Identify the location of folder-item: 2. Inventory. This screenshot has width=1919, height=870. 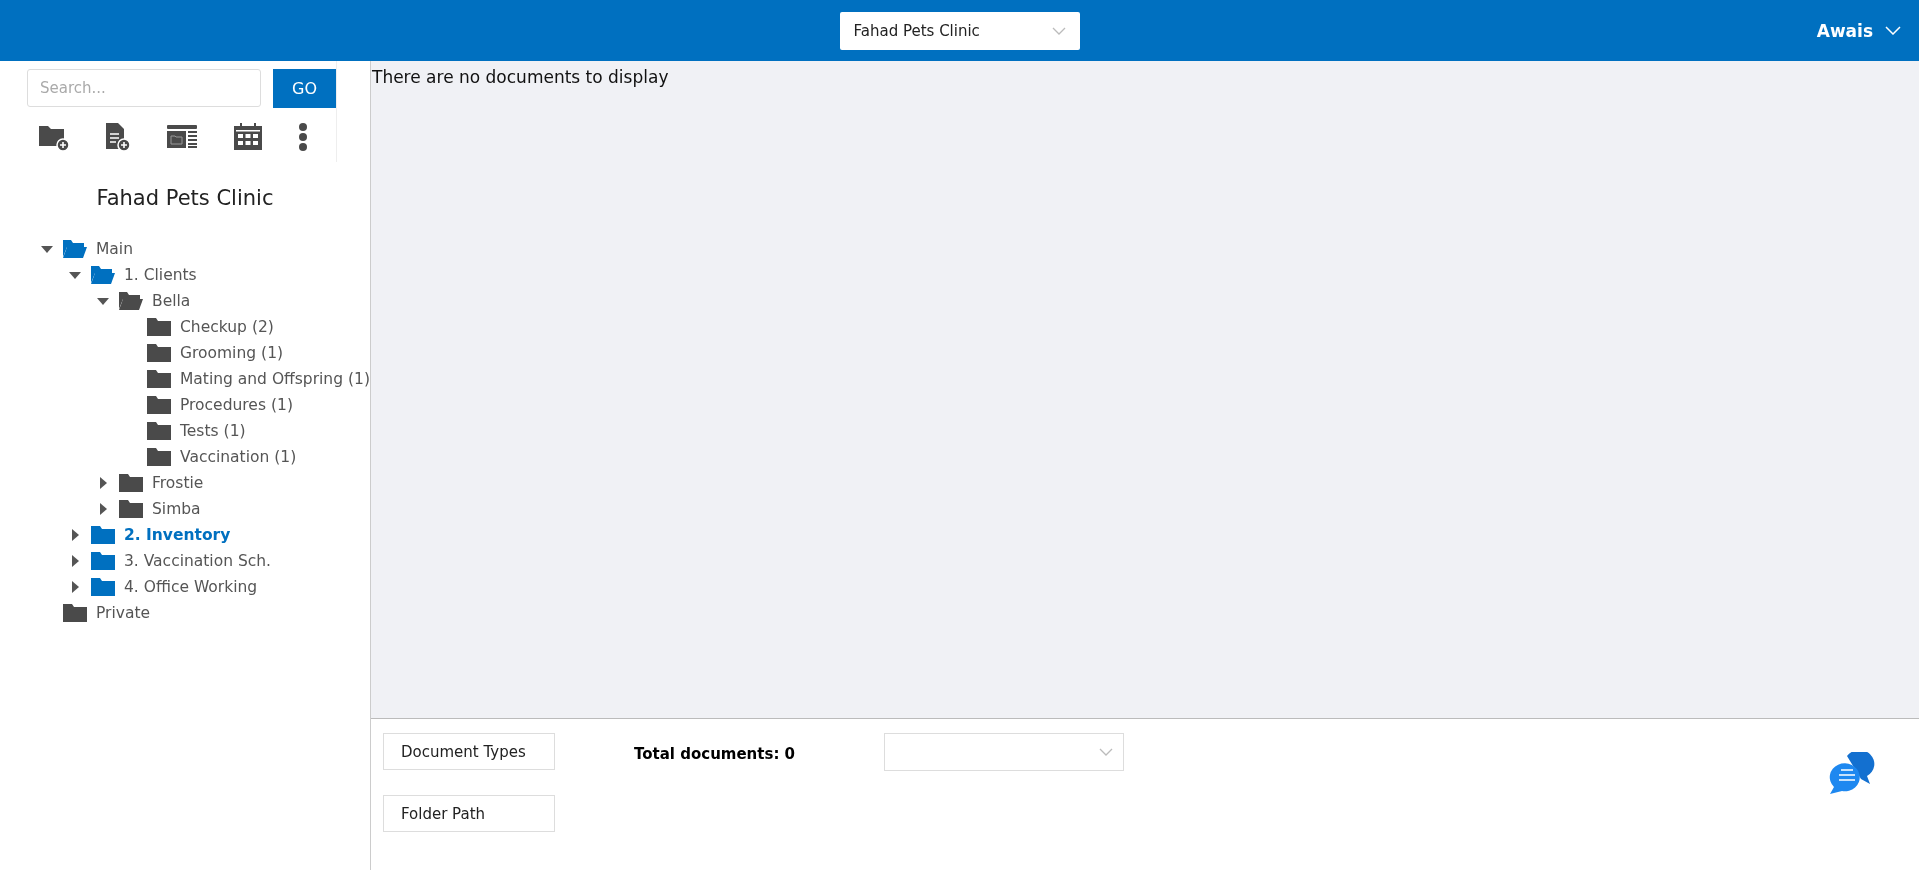
(177, 535).